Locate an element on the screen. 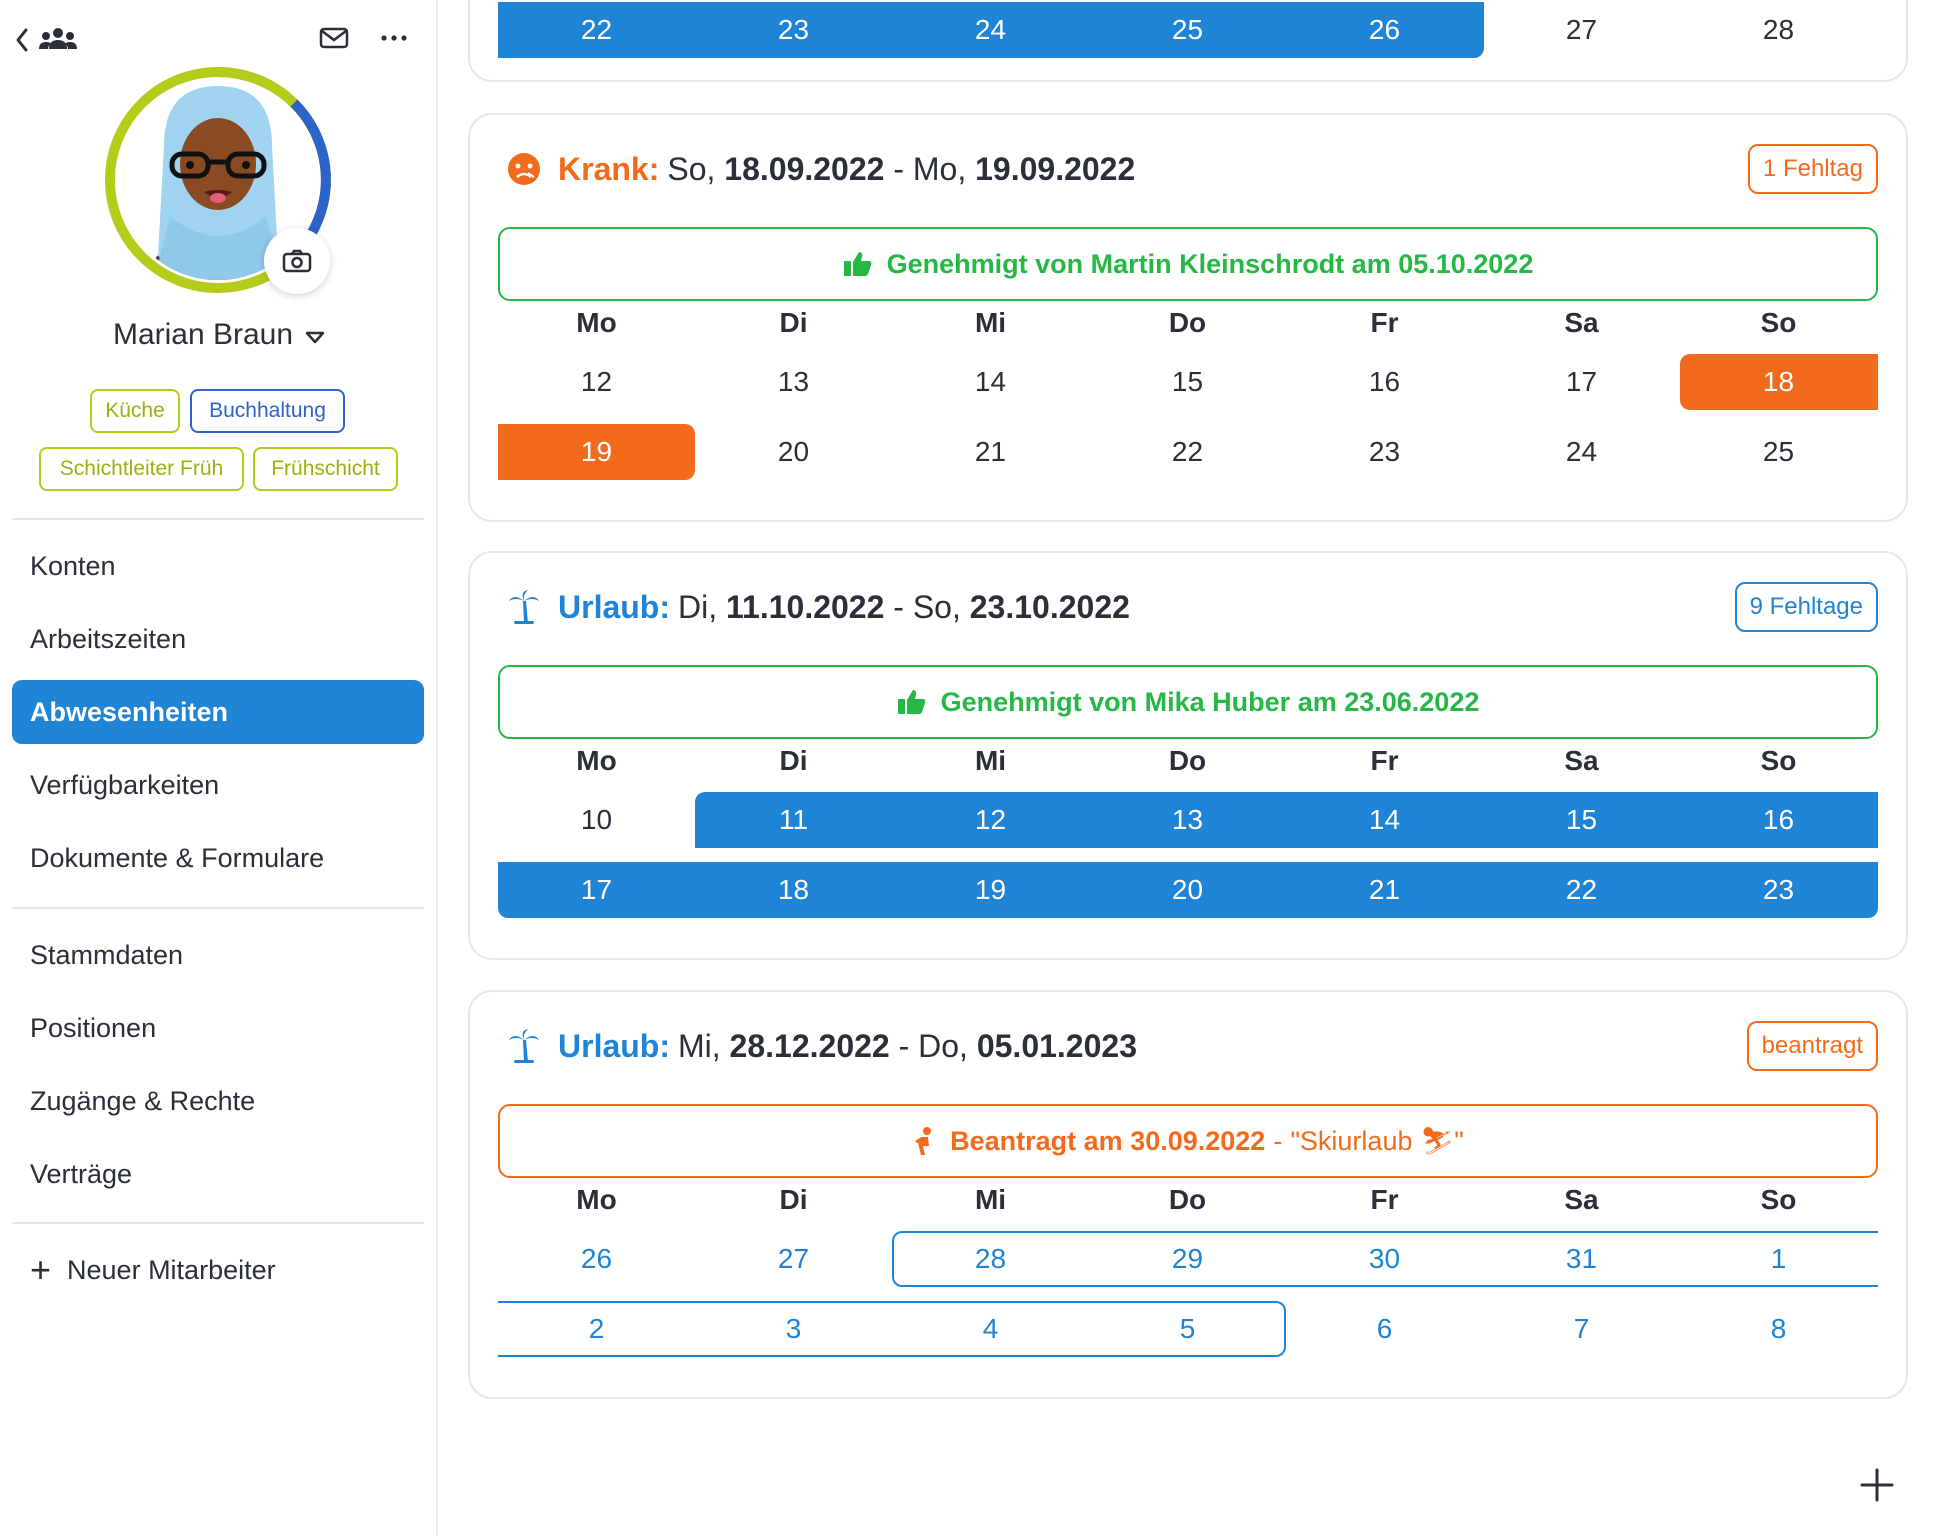  from-weekday: Di, is located at coordinates (698, 606).